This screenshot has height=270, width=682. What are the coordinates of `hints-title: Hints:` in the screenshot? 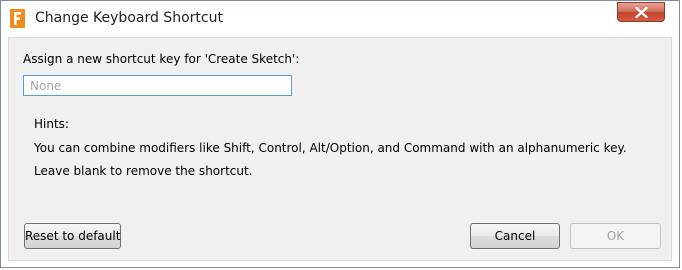 It's located at (51, 124).